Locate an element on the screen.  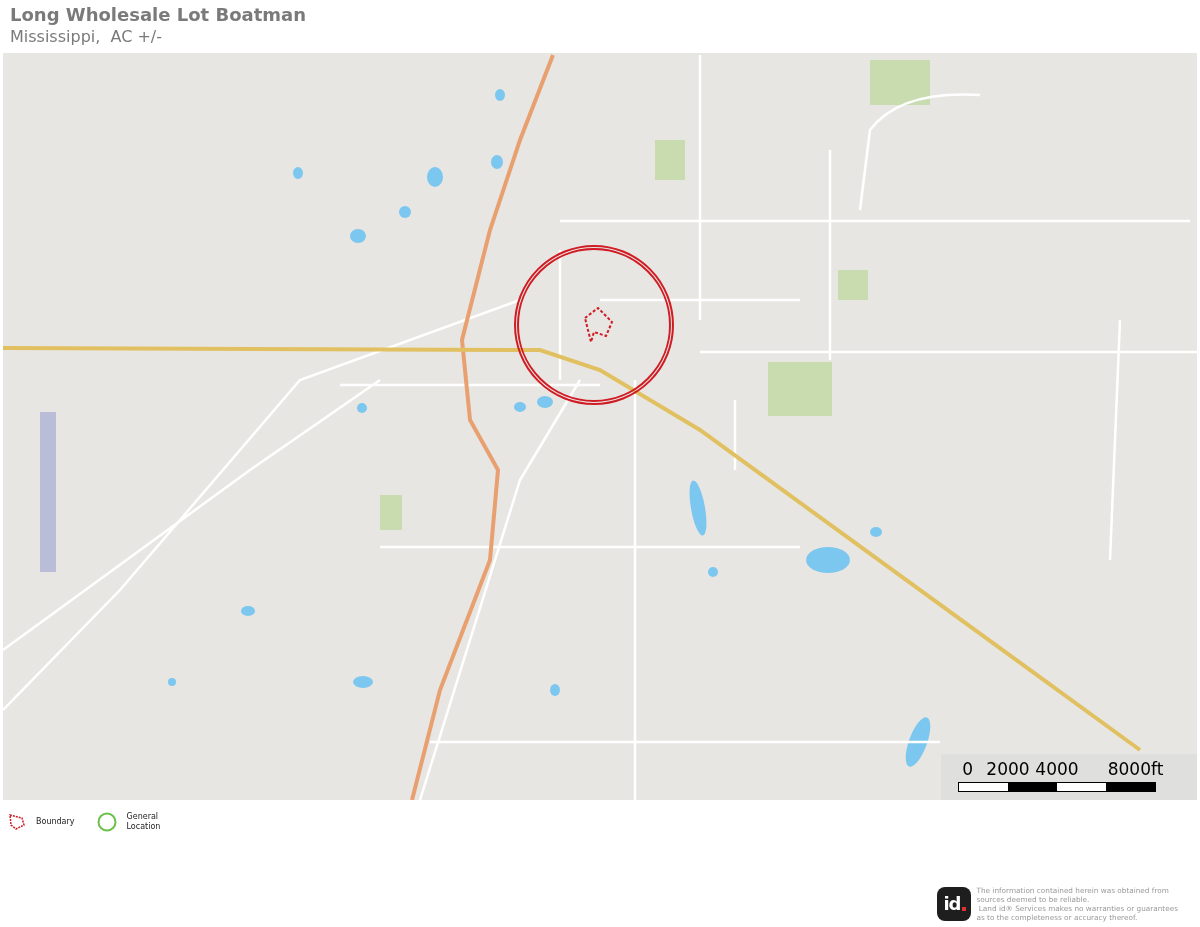
logo-badge: id is located at coordinates (954, 904).